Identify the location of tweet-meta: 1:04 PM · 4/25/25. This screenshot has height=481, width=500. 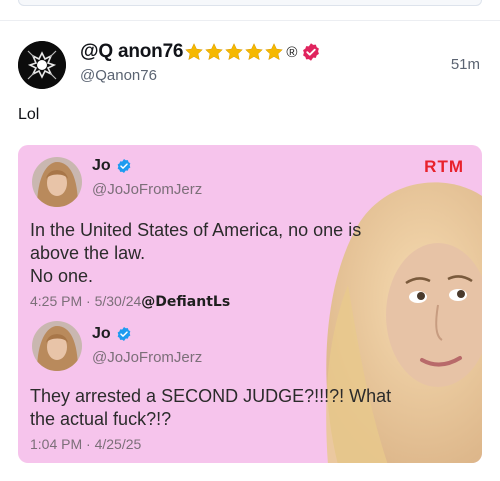
(86, 444).